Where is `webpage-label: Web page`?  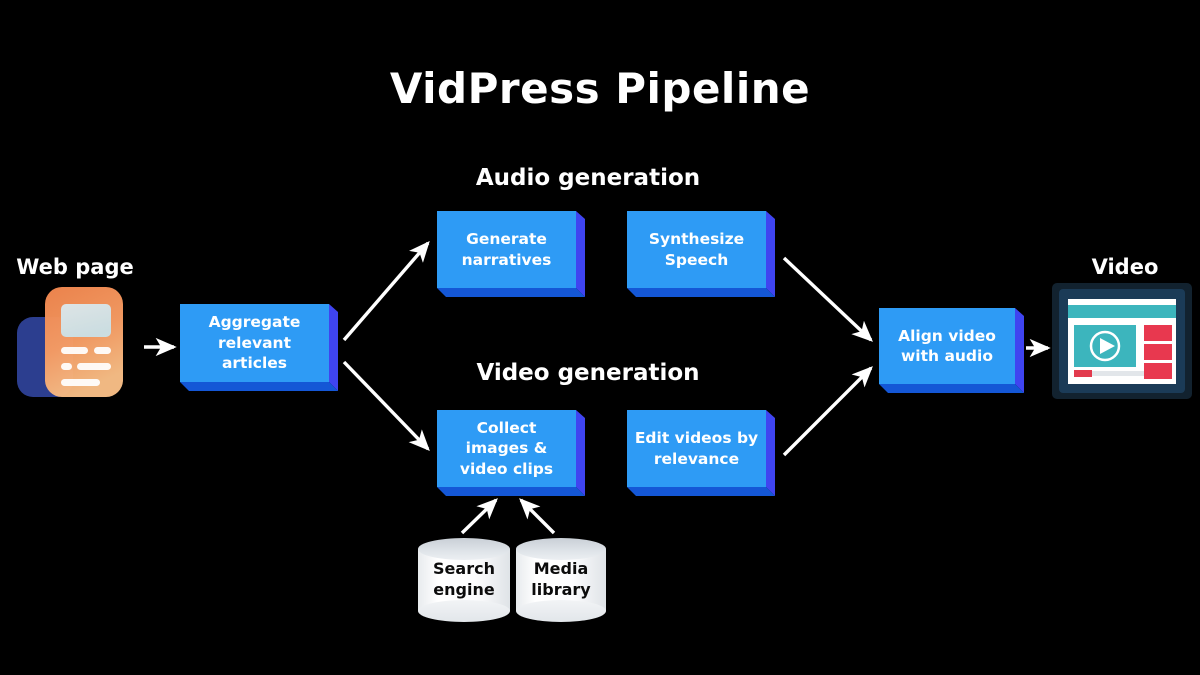 webpage-label: Web page is located at coordinates (75, 267).